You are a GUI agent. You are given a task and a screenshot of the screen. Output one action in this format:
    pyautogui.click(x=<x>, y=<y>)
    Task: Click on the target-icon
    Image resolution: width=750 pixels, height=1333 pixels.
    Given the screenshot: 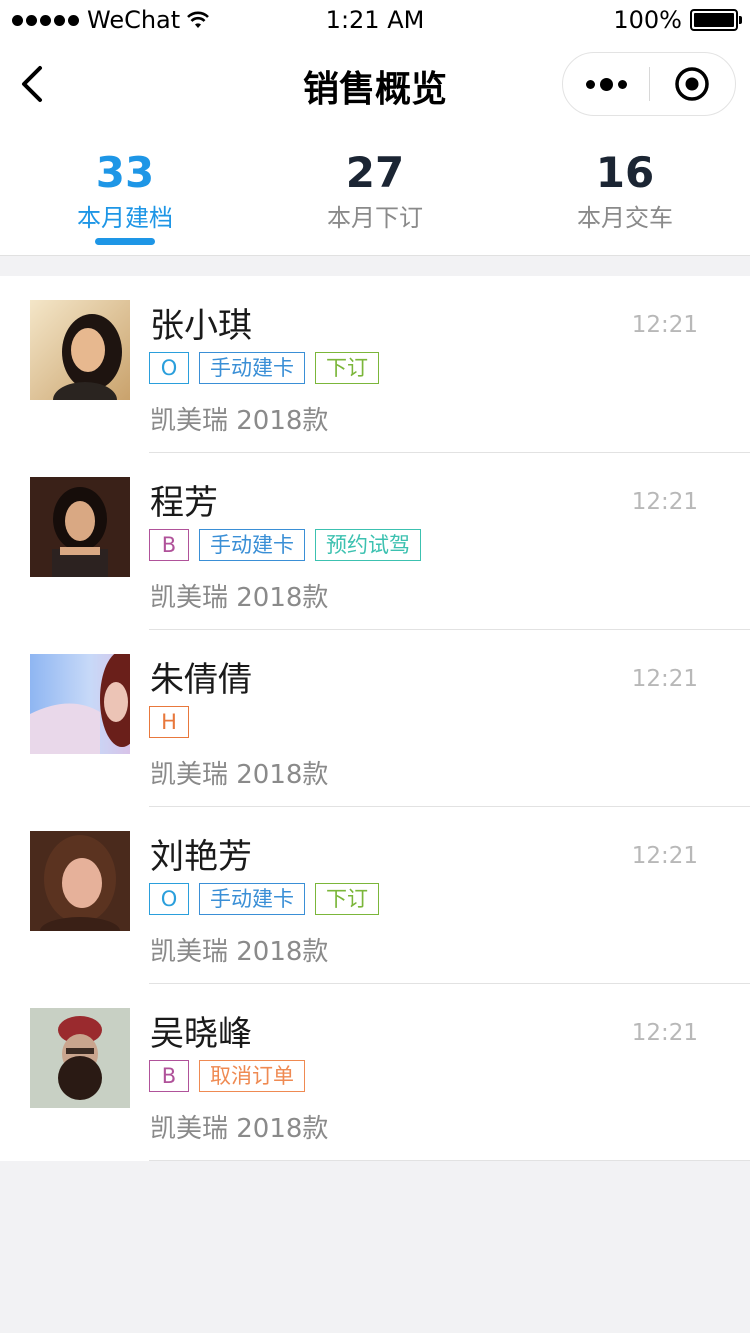 What is the action you would take?
    pyautogui.click(x=692, y=84)
    